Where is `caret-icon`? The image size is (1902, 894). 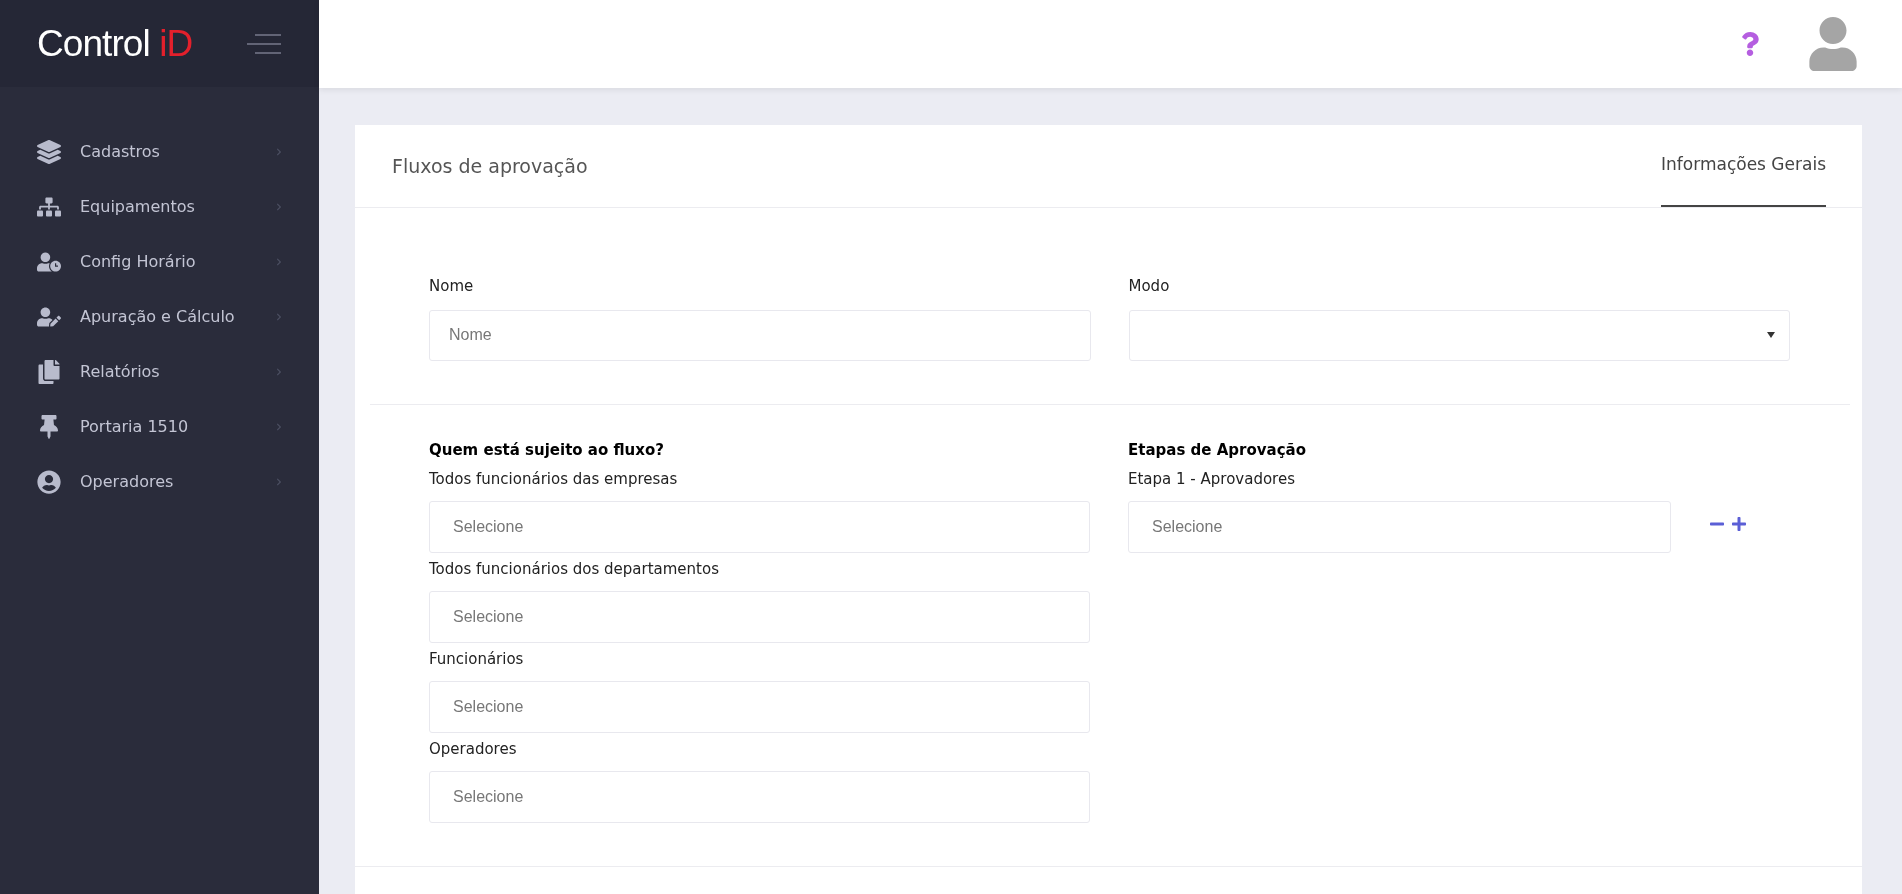 caret-icon is located at coordinates (1771, 335).